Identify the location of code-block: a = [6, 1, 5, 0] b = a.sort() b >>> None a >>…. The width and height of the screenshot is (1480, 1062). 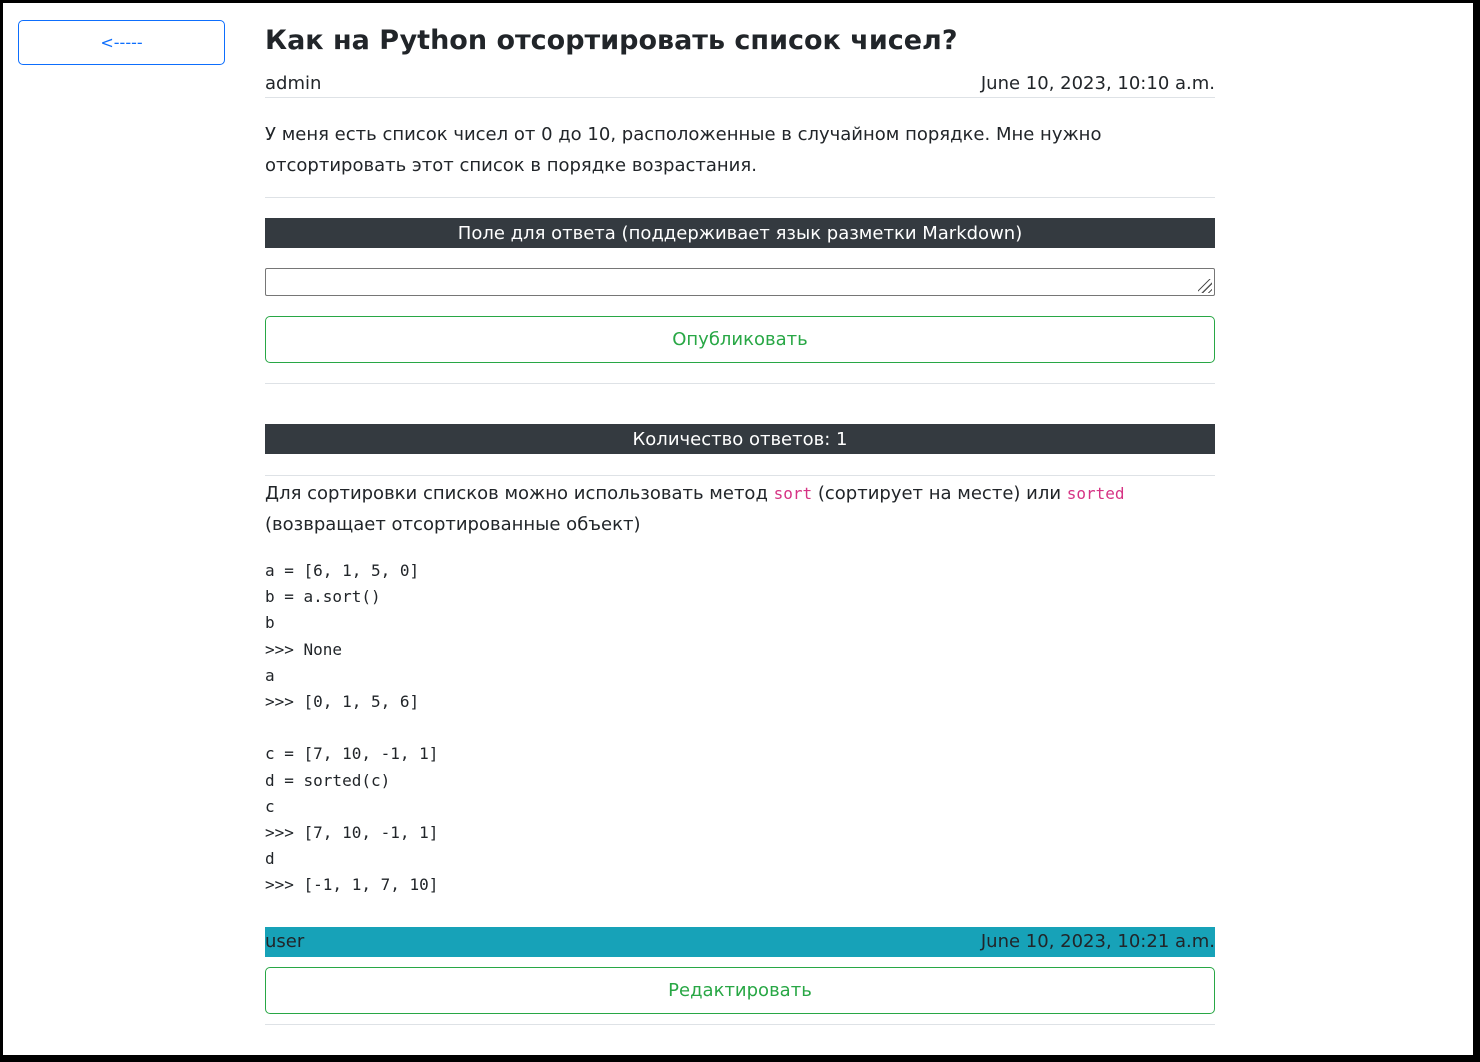
(351, 728).